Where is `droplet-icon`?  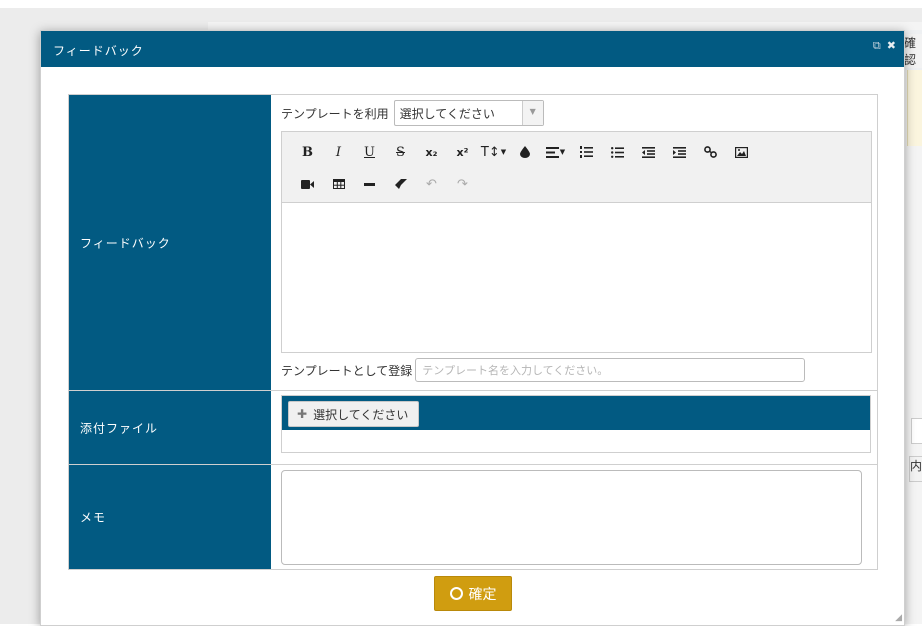
droplet-icon is located at coordinates (524, 152).